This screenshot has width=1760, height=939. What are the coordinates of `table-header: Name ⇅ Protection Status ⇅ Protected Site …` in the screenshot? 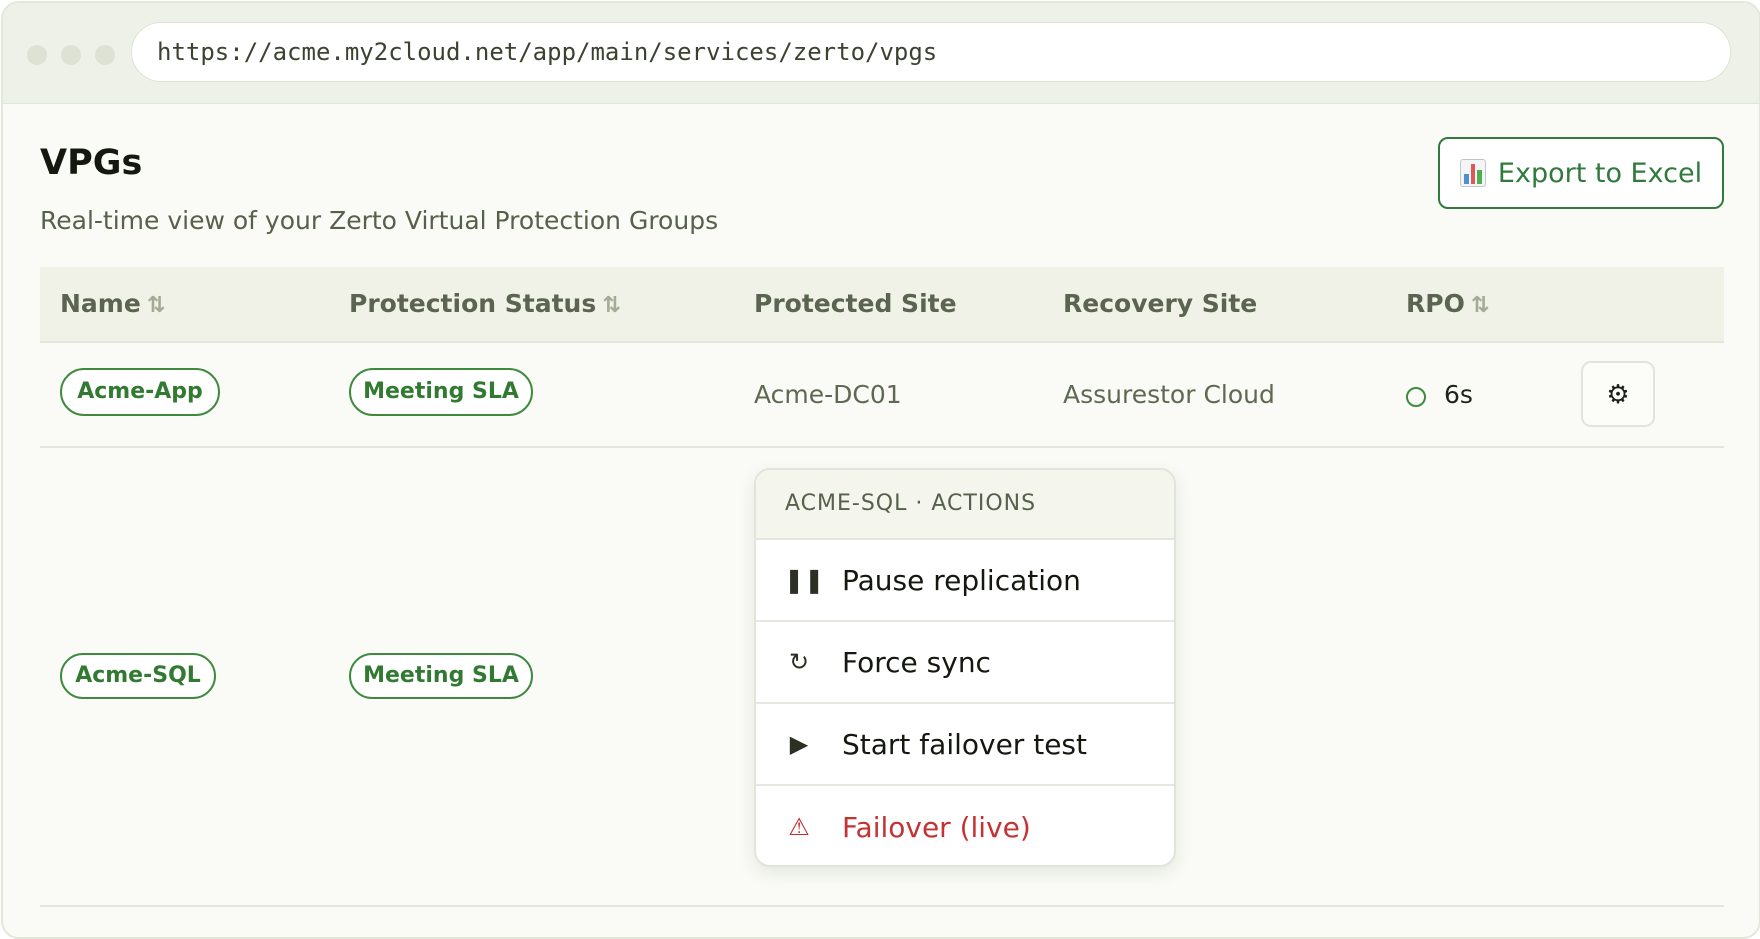 It's located at (882, 305).